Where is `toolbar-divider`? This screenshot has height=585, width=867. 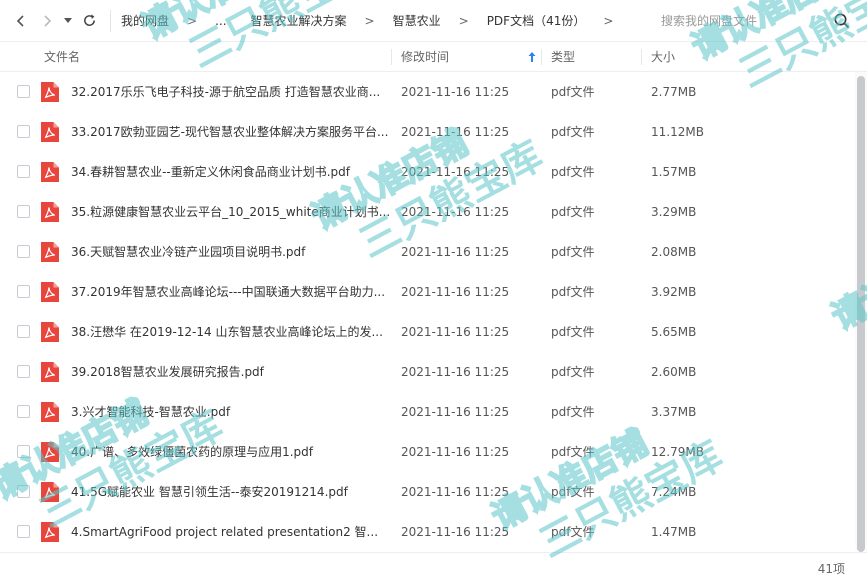
toolbar-divider is located at coordinates (110, 20).